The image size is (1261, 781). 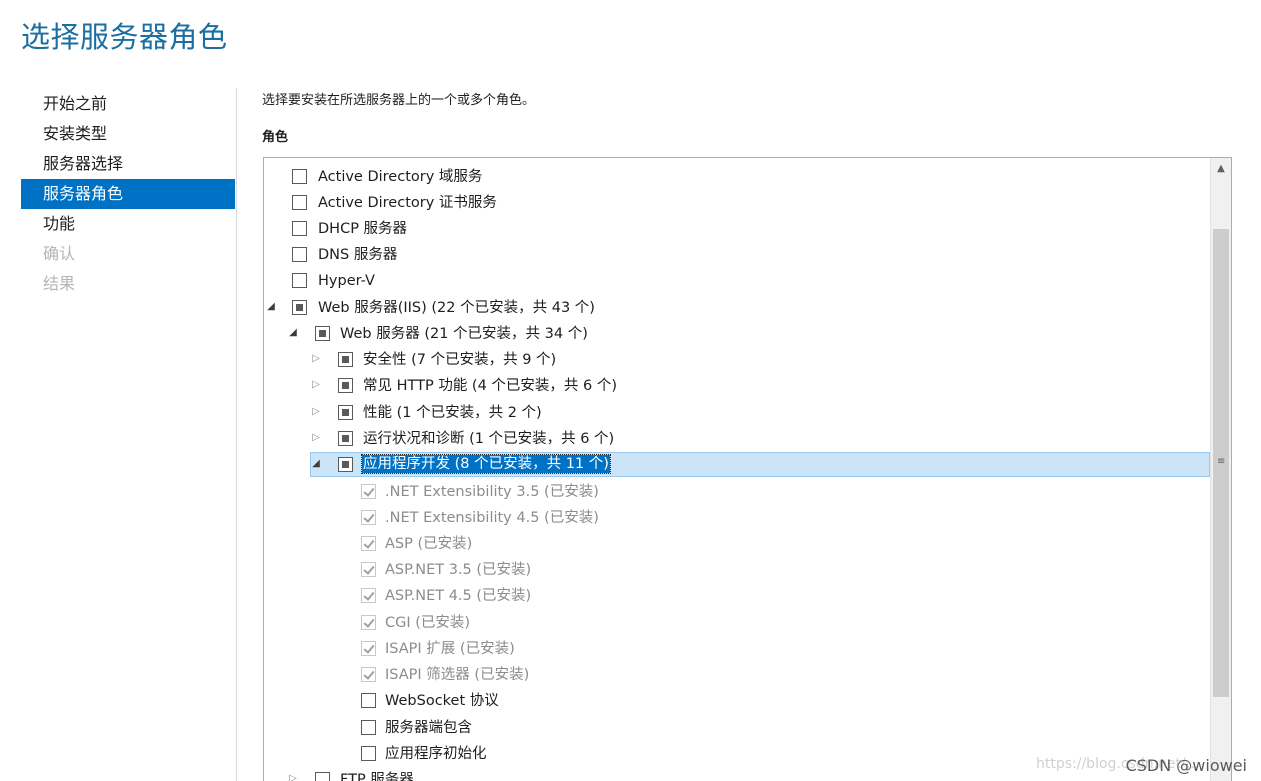 I want to click on wizard-nav: 开始之前 安装类型 服务器选择 服务器角色 功能 确认 结果, so click(x=128, y=194).